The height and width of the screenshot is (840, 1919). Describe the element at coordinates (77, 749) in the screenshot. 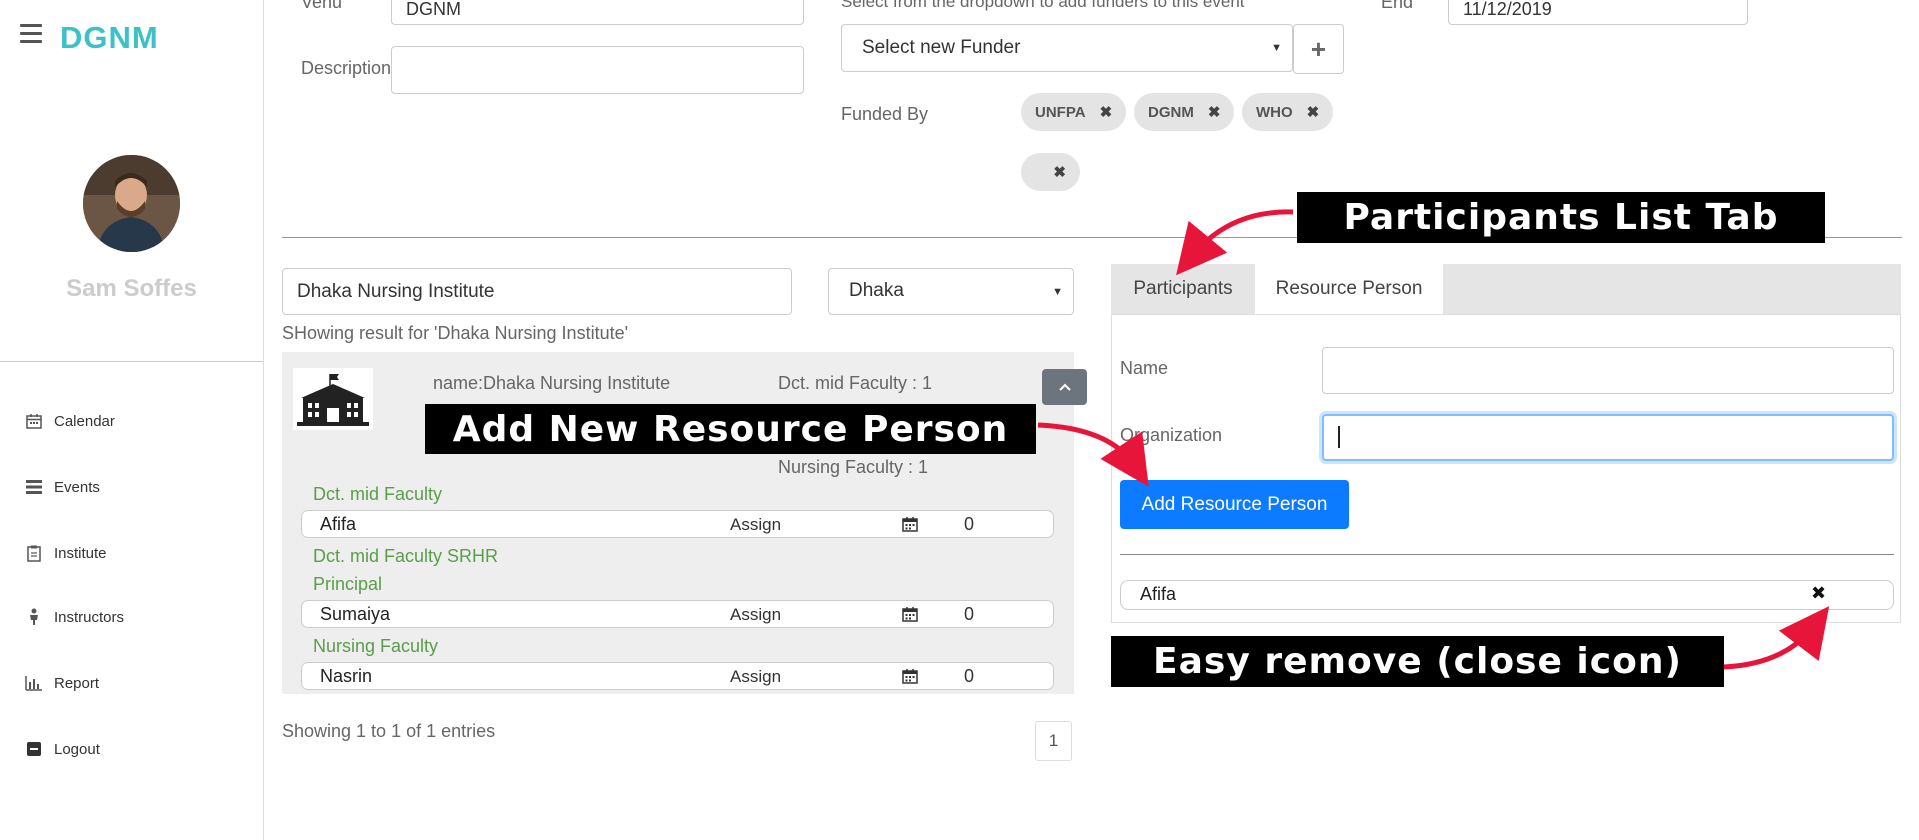

I see `sidebar-item-label: Logout` at that location.